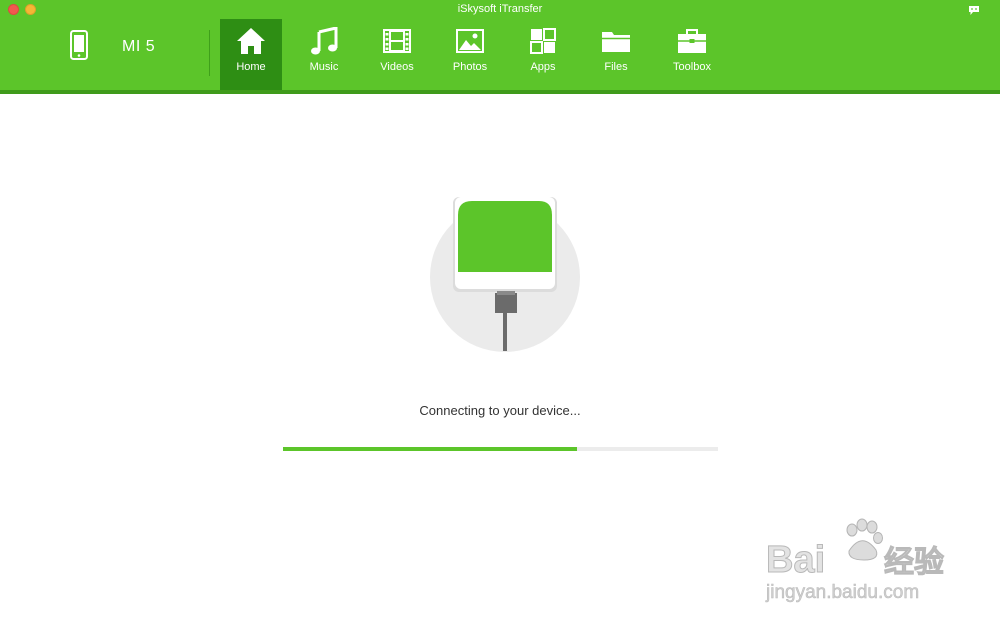  I want to click on tab-label: Files, so click(616, 67).